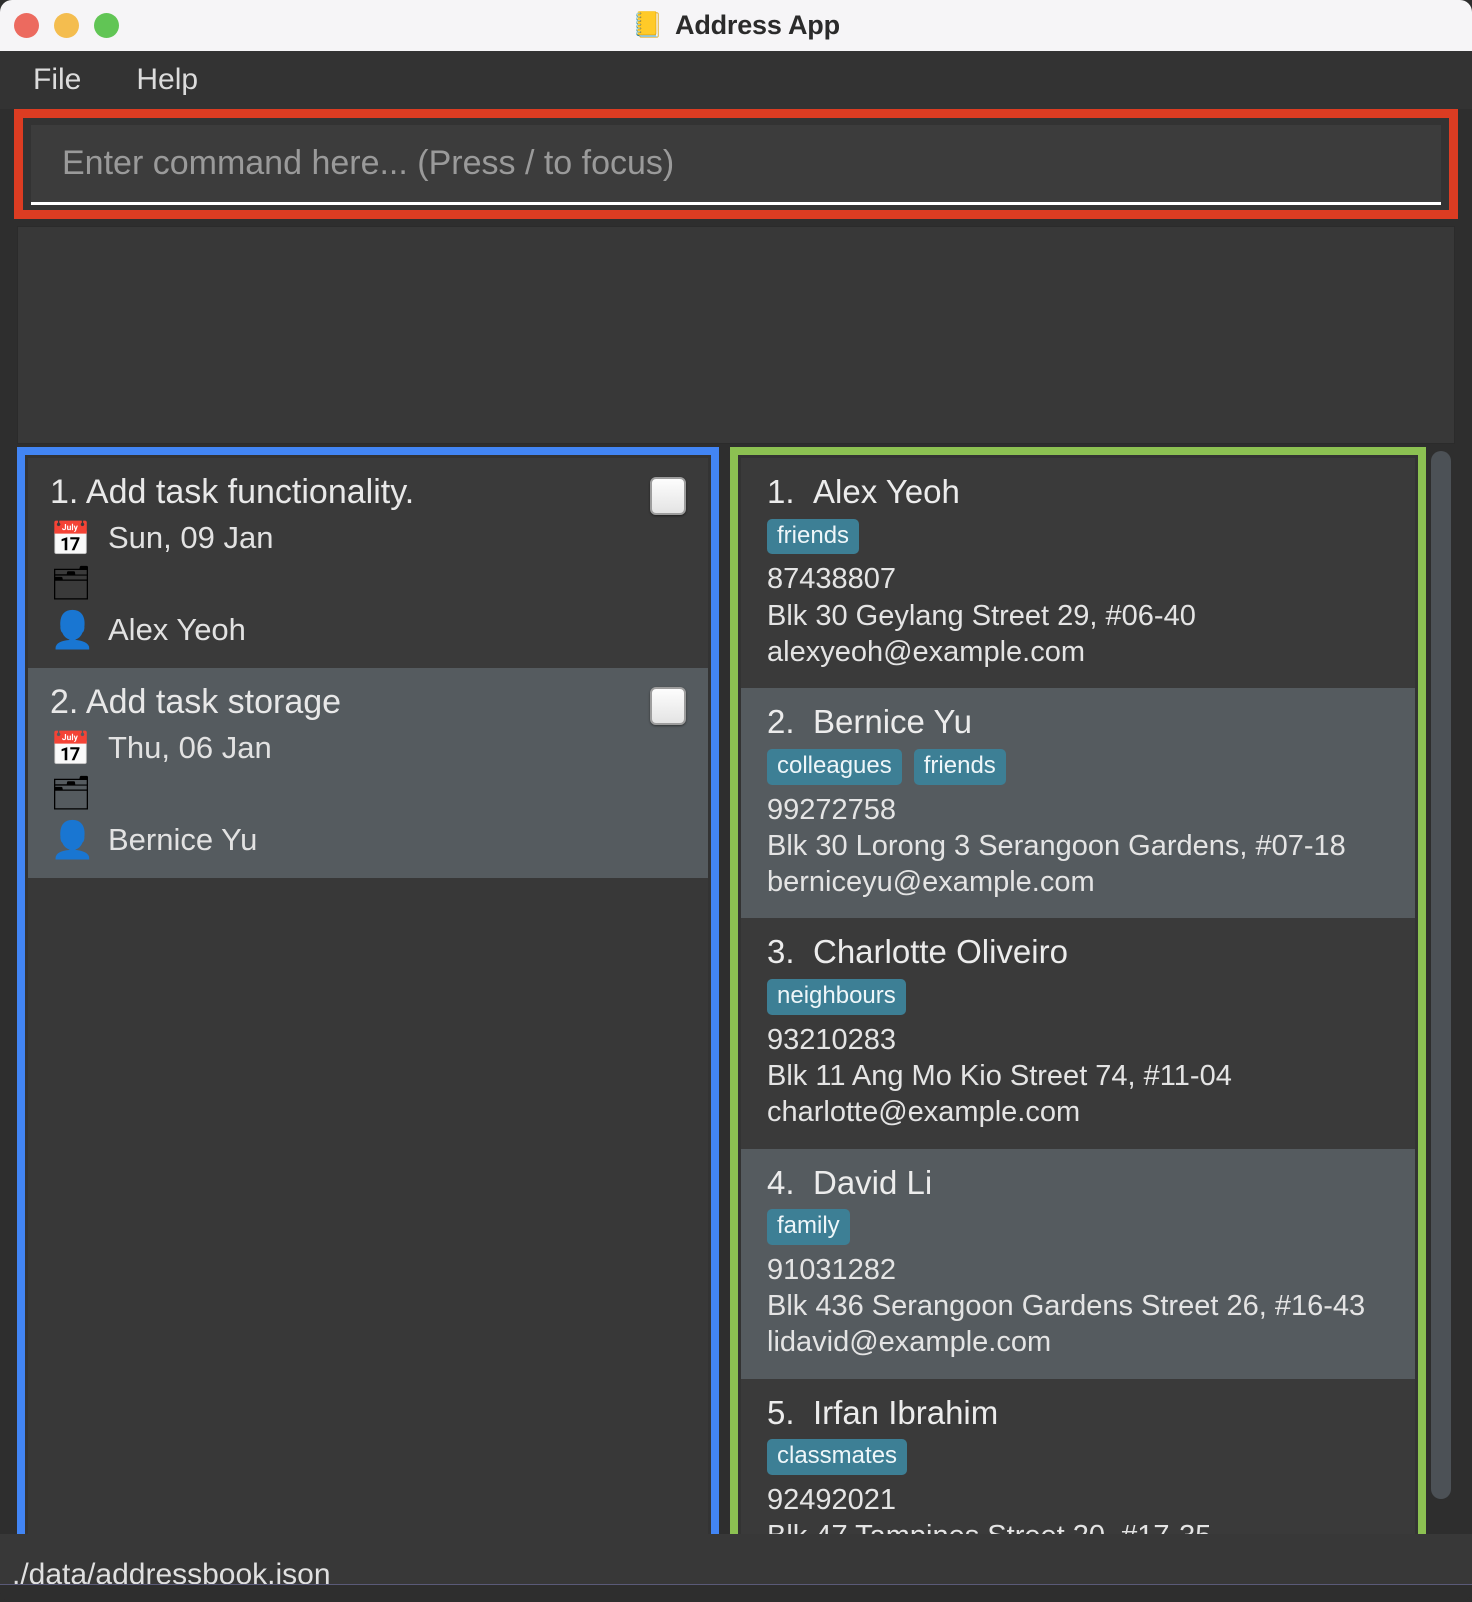  I want to click on task-date: Sun, 09 Jan, so click(191, 538).